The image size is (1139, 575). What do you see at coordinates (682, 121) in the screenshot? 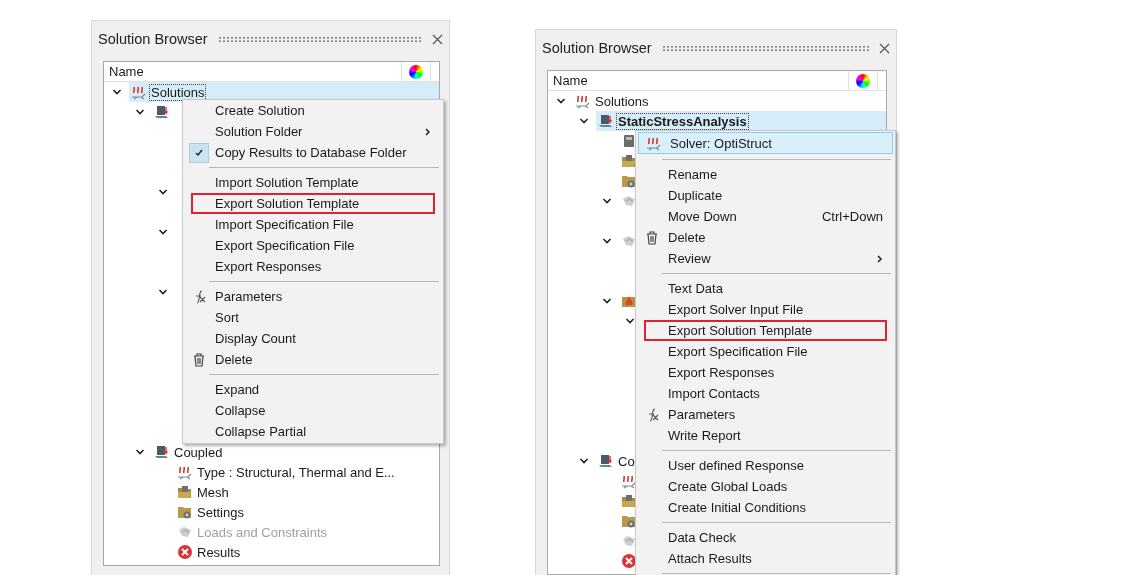
I see `tree-label: StaticStressAnalysis` at bounding box center [682, 121].